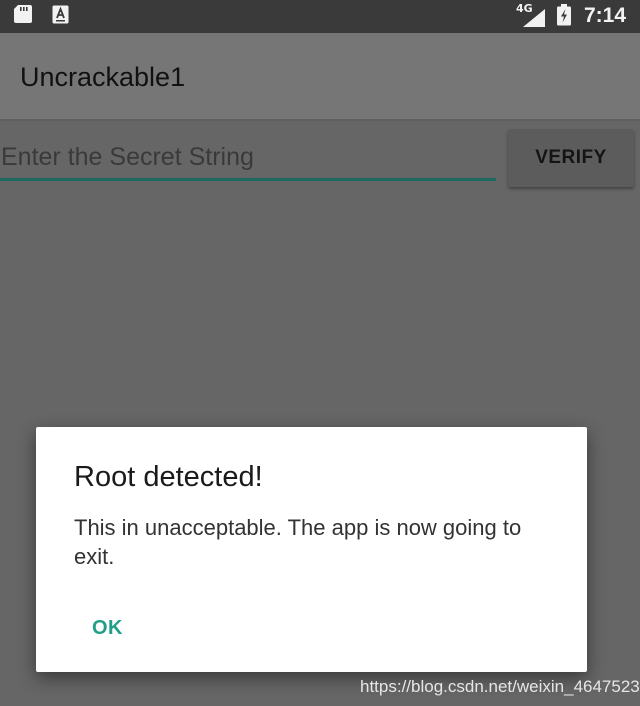 Image resolution: width=640 pixels, height=706 pixels. Describe the element at coordinates (60, 14) in the screenshot. I see `a-notification-icon` at that location.